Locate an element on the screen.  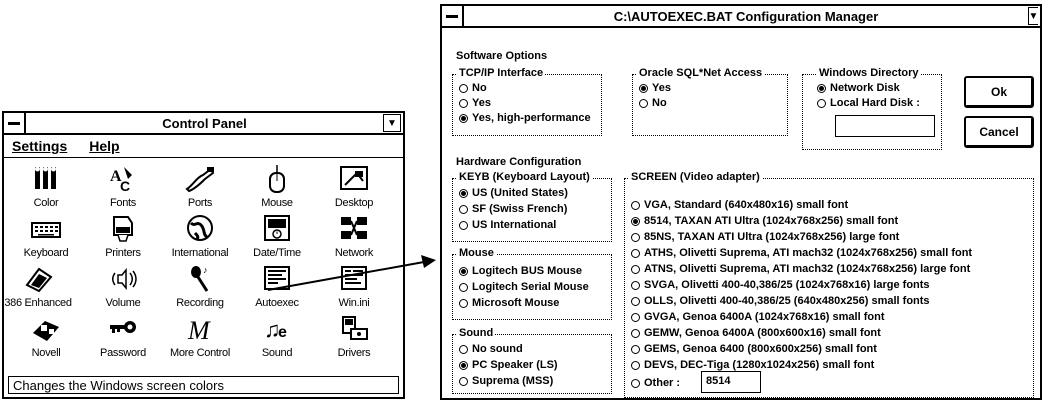
more-control-icon: M is located at coordinates (199, 330).